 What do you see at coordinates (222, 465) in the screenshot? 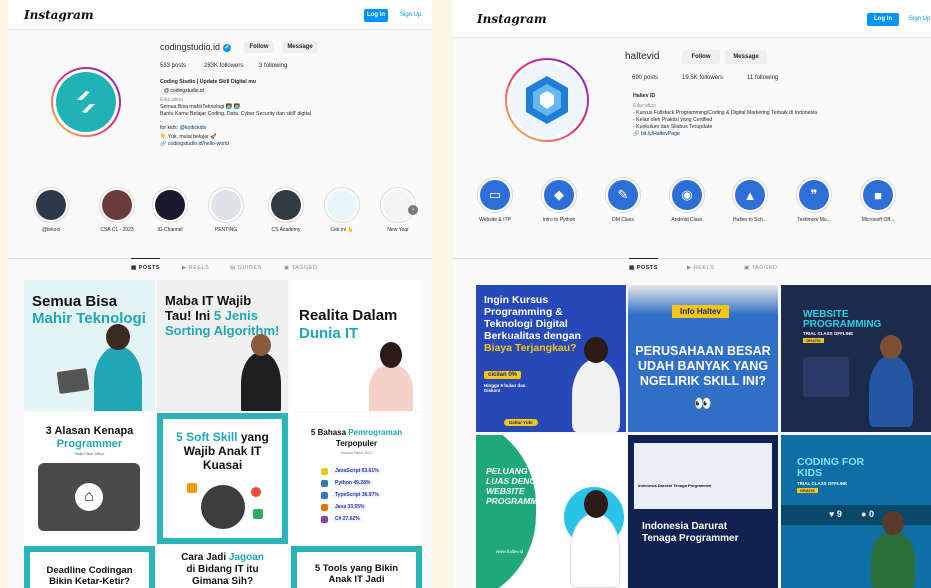
I see `post-title: Kuasai` at bounding box center [222, 465].